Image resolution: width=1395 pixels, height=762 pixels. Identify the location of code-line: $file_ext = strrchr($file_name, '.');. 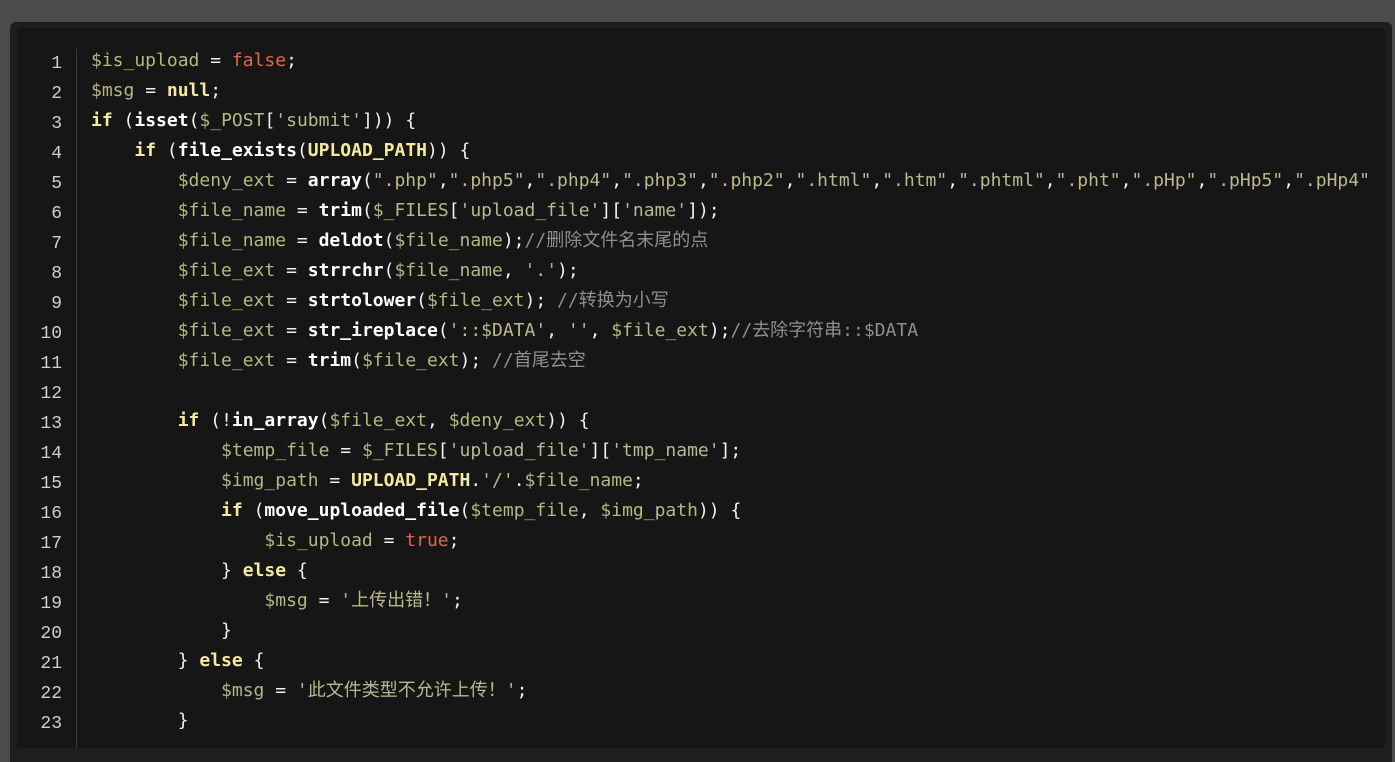
(738, 271).